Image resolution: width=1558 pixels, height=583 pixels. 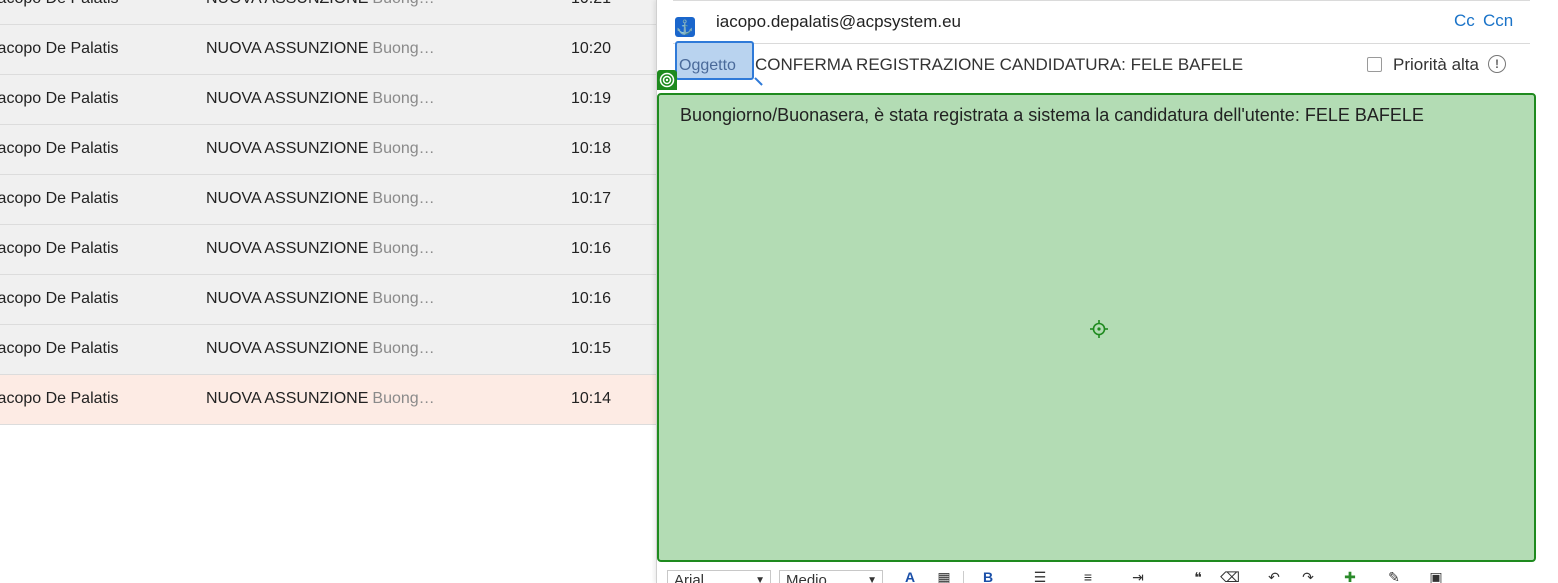 I want to click on align-icon: ≡, so click(x=1088, y=576).